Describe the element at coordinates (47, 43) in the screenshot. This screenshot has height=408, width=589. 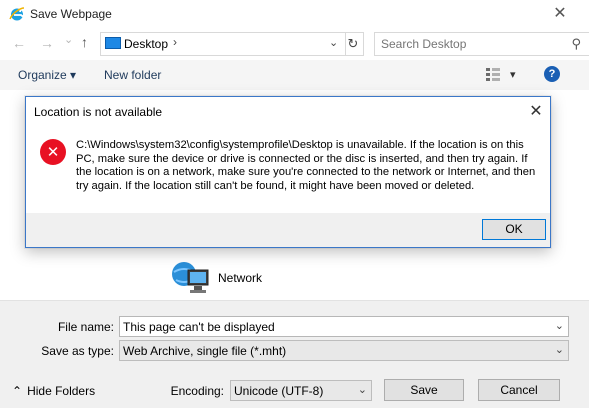
I see `forward-arrow-icon: →` at that location.